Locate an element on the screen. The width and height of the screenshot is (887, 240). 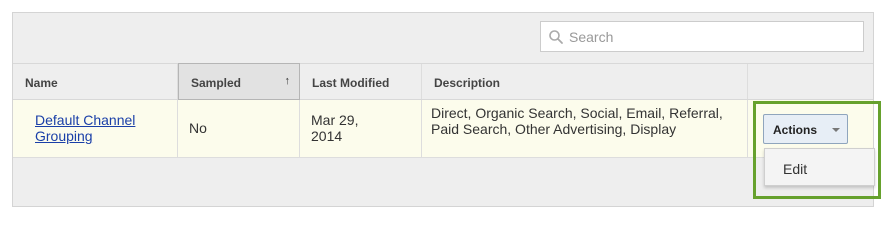
actions-dropdown-button: Actions is located at coordinates (805, 129).